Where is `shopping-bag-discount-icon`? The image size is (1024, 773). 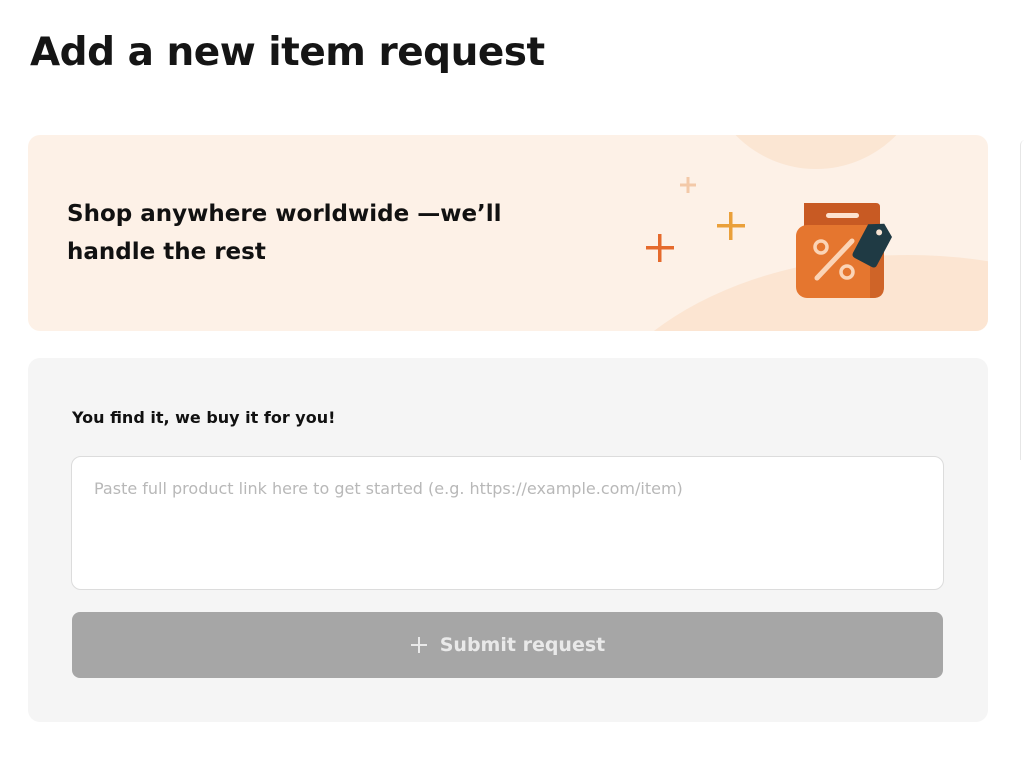
shopping-bag-discount-icon is located at coordinates (844, 250).